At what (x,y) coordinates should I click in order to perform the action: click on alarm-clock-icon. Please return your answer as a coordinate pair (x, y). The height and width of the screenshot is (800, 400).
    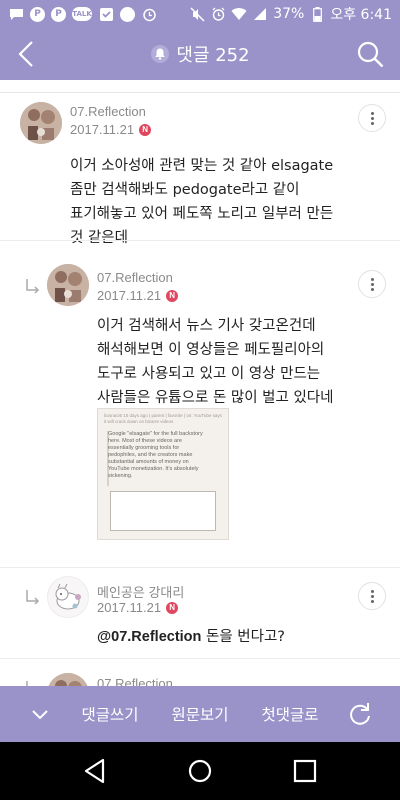
    Looking at the image, I should click on (218, 14).